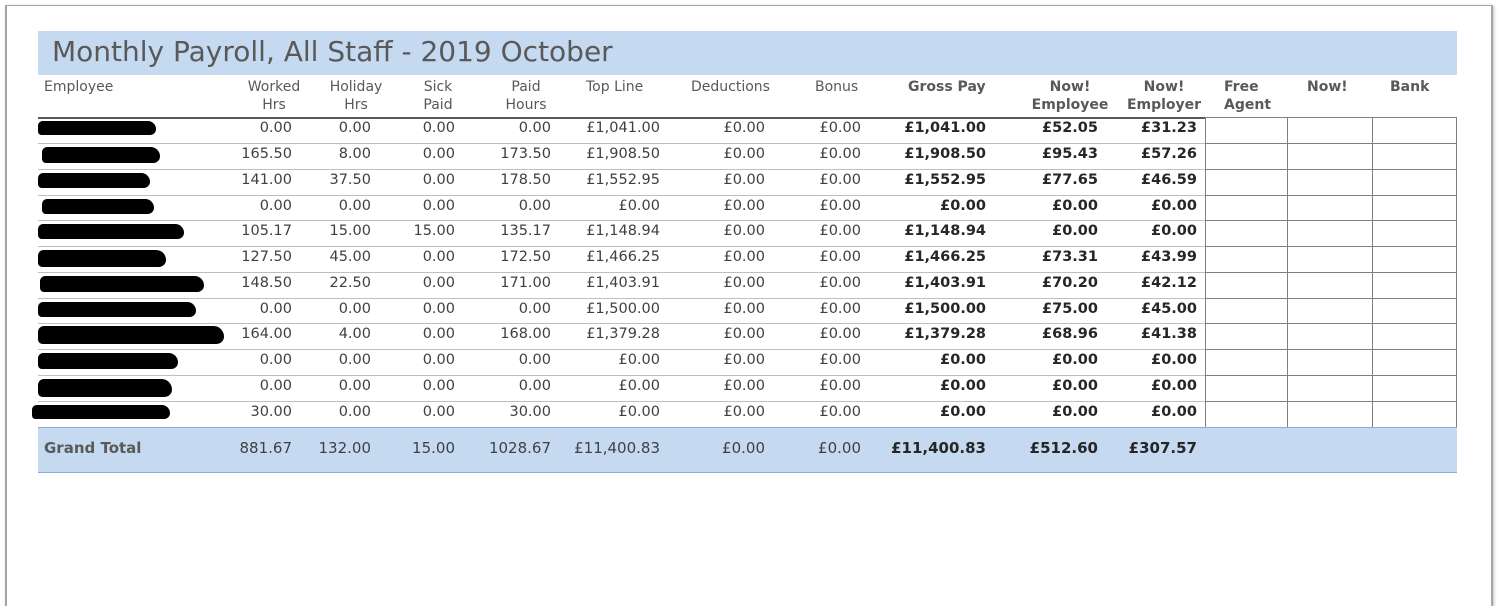 Image resolution: width=1500 pixels, height=606 pixels. What do you see at coordinates (519, 448) in the screenshot?
I see `grand-total-cell: 1028.67` at bounding box center [519, 448].